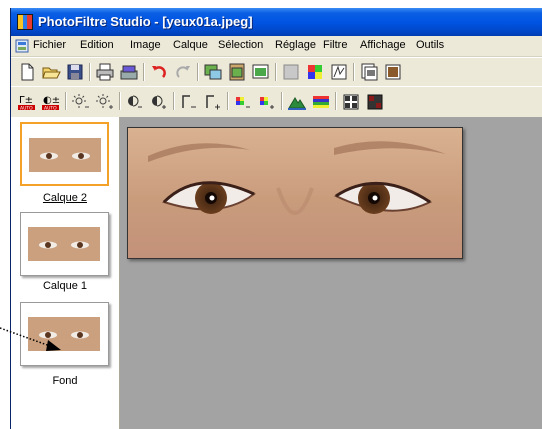 The height and width of the screenshot is (429, 542). I want to click on menu-outils: Outils, so click(430, 45).